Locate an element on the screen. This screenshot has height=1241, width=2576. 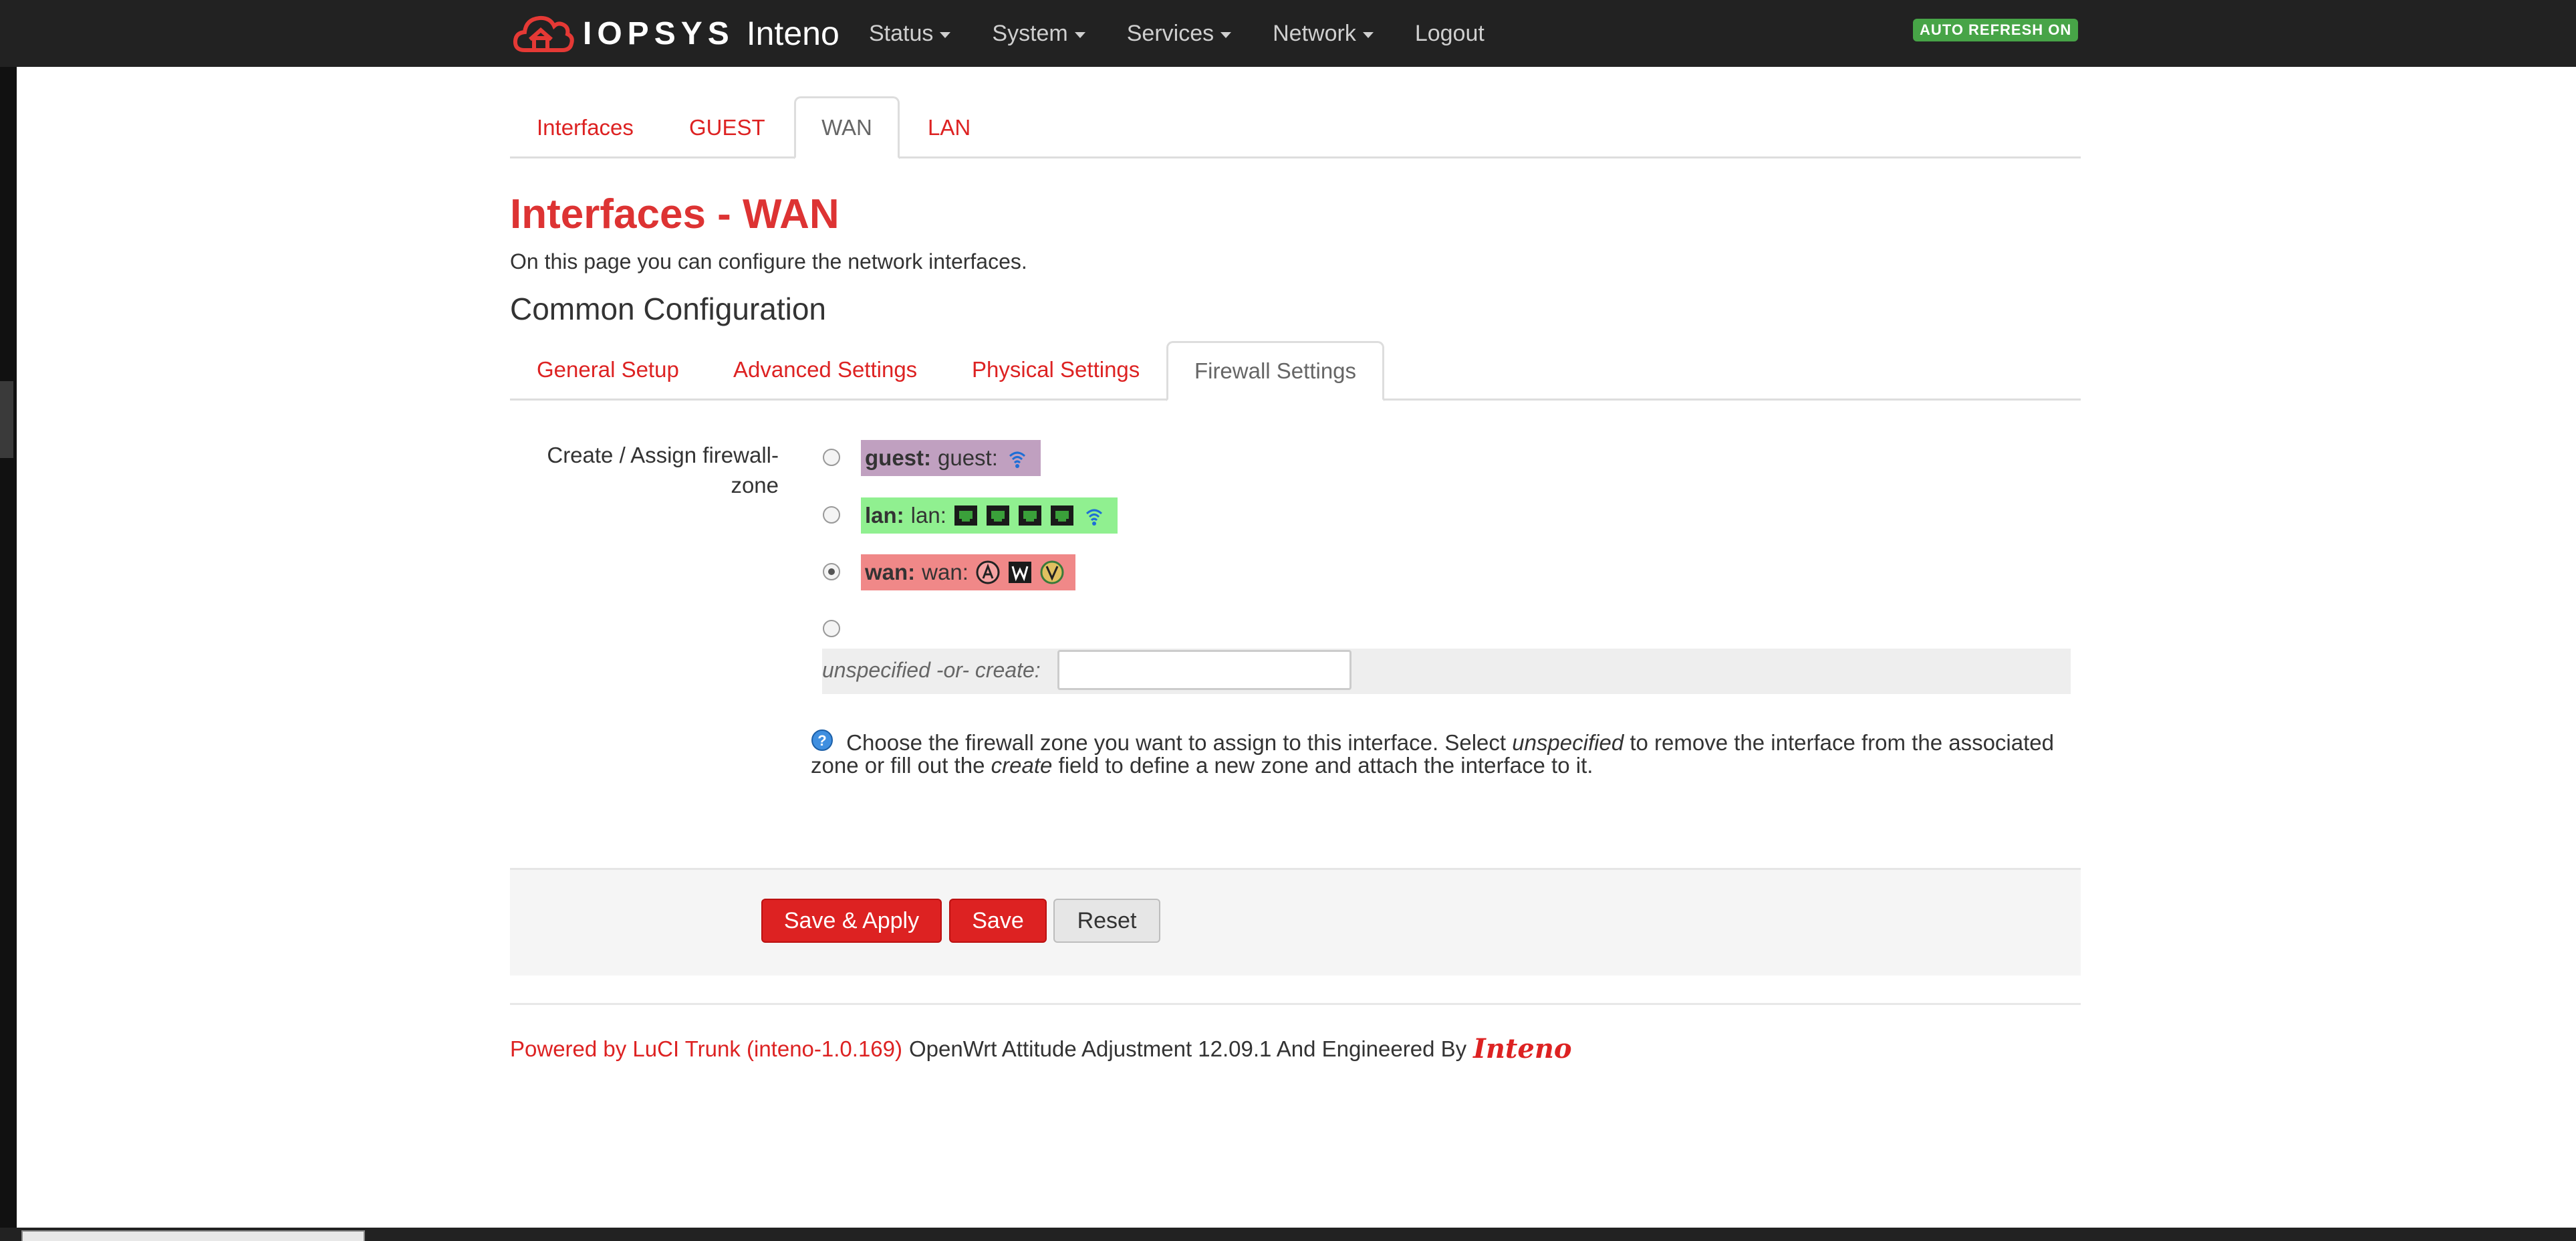
page-title: Interfaces - WAN is located at coordinates (675, 214).